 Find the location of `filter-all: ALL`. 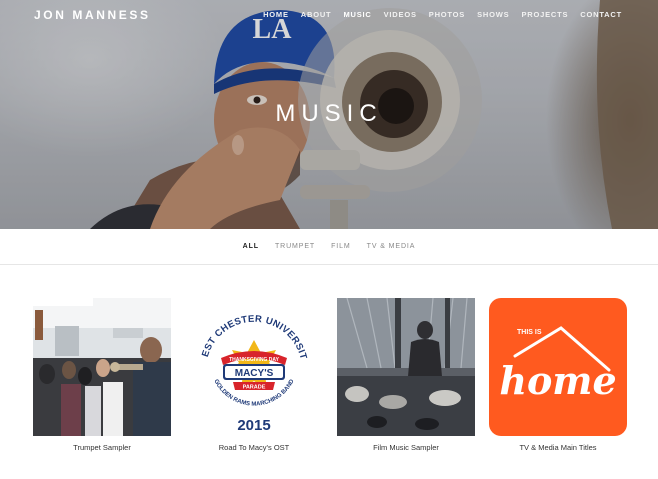

filter-all: ALL is located at coordinates (251, 246).